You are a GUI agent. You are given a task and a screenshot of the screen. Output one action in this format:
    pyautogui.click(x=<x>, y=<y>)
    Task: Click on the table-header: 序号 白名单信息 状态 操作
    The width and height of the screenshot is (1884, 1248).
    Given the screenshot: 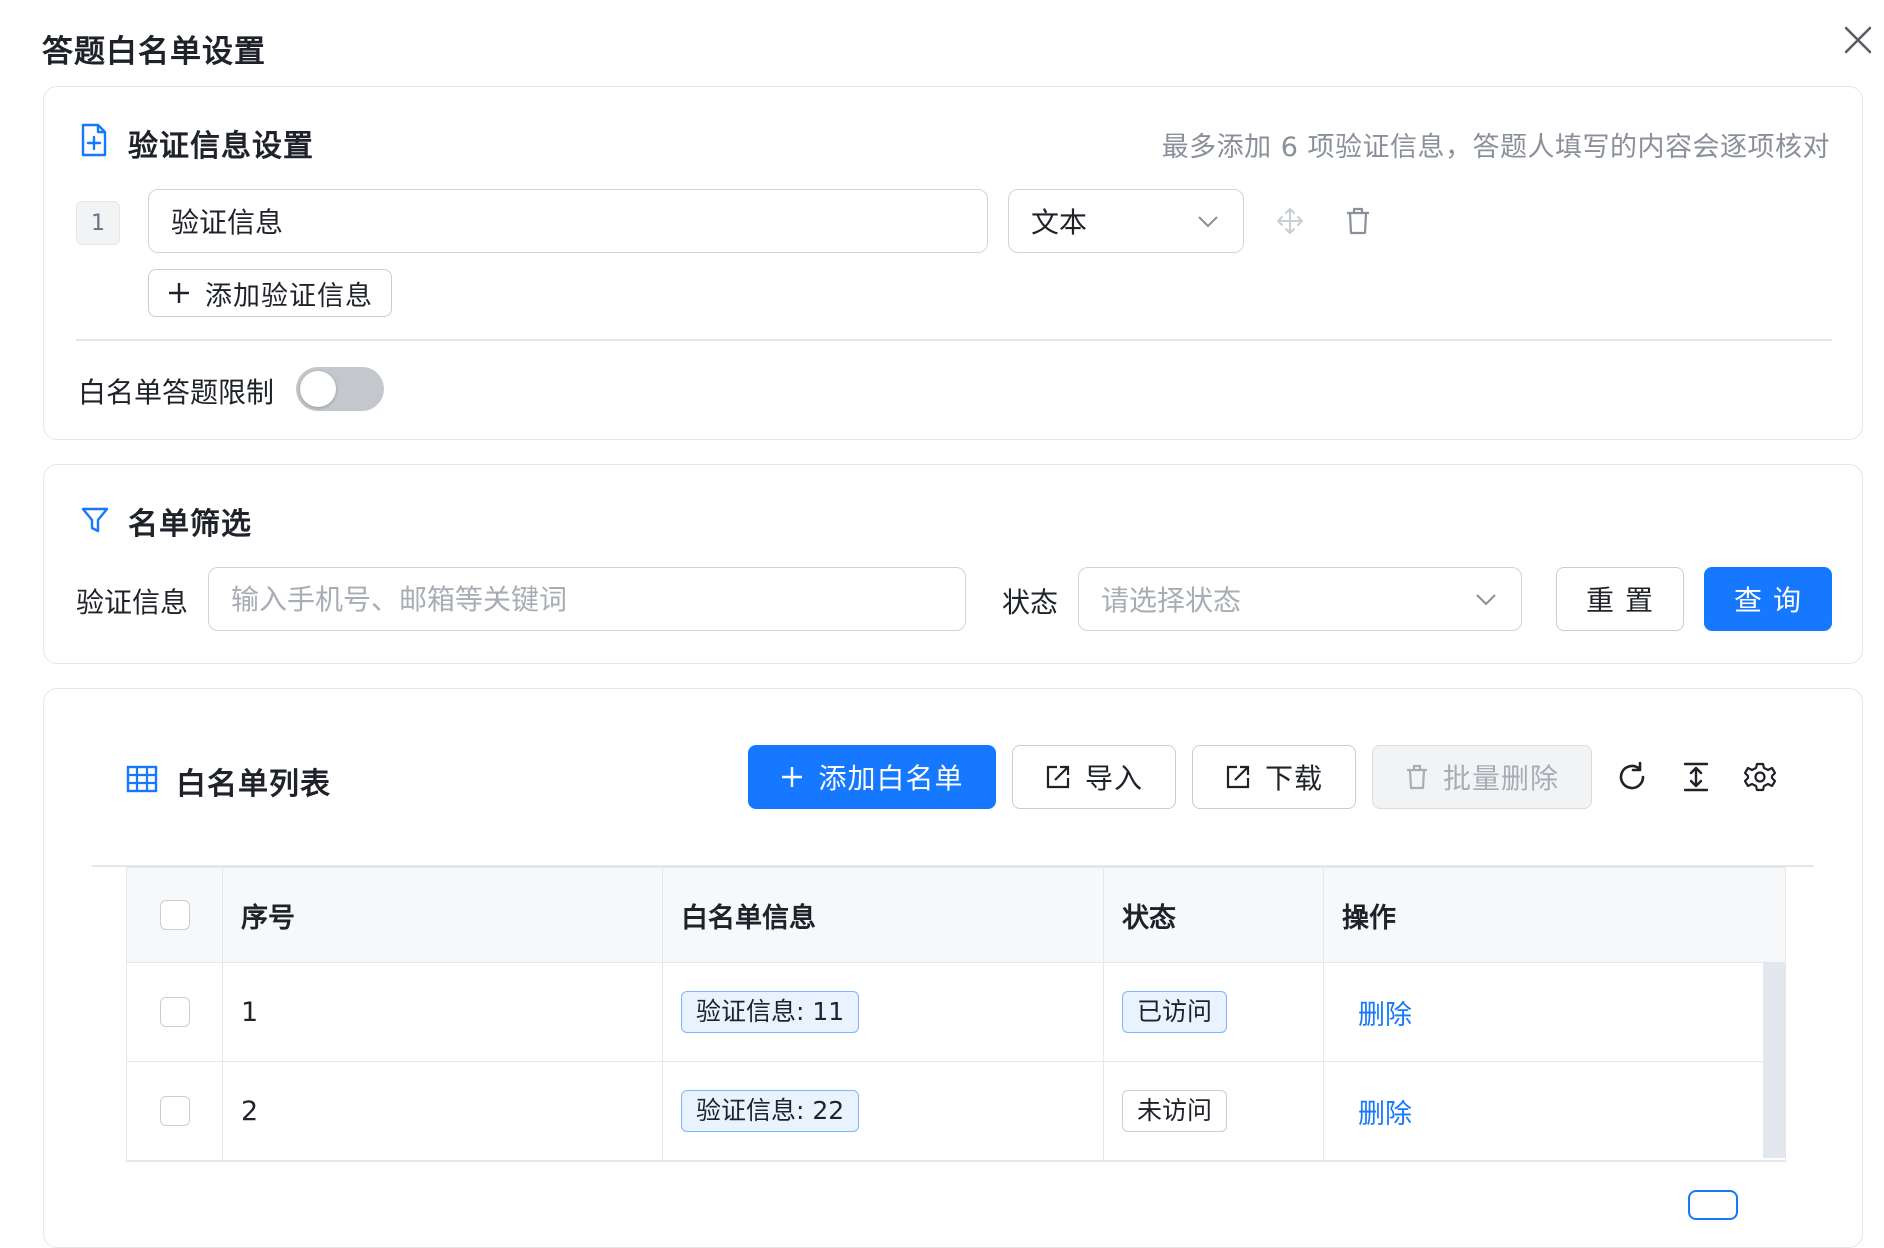 What is the action you would take?
    pyautogui.click(x=956, y=915)
    